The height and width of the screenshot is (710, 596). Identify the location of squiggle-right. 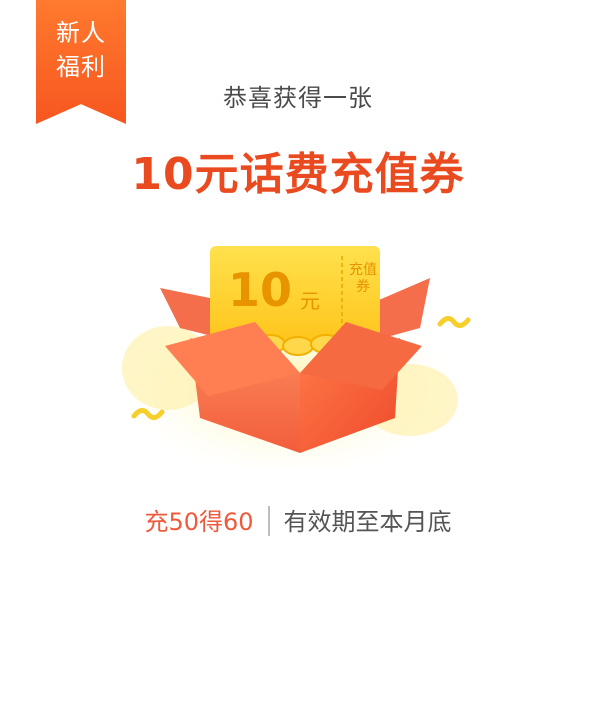
(454, 322).